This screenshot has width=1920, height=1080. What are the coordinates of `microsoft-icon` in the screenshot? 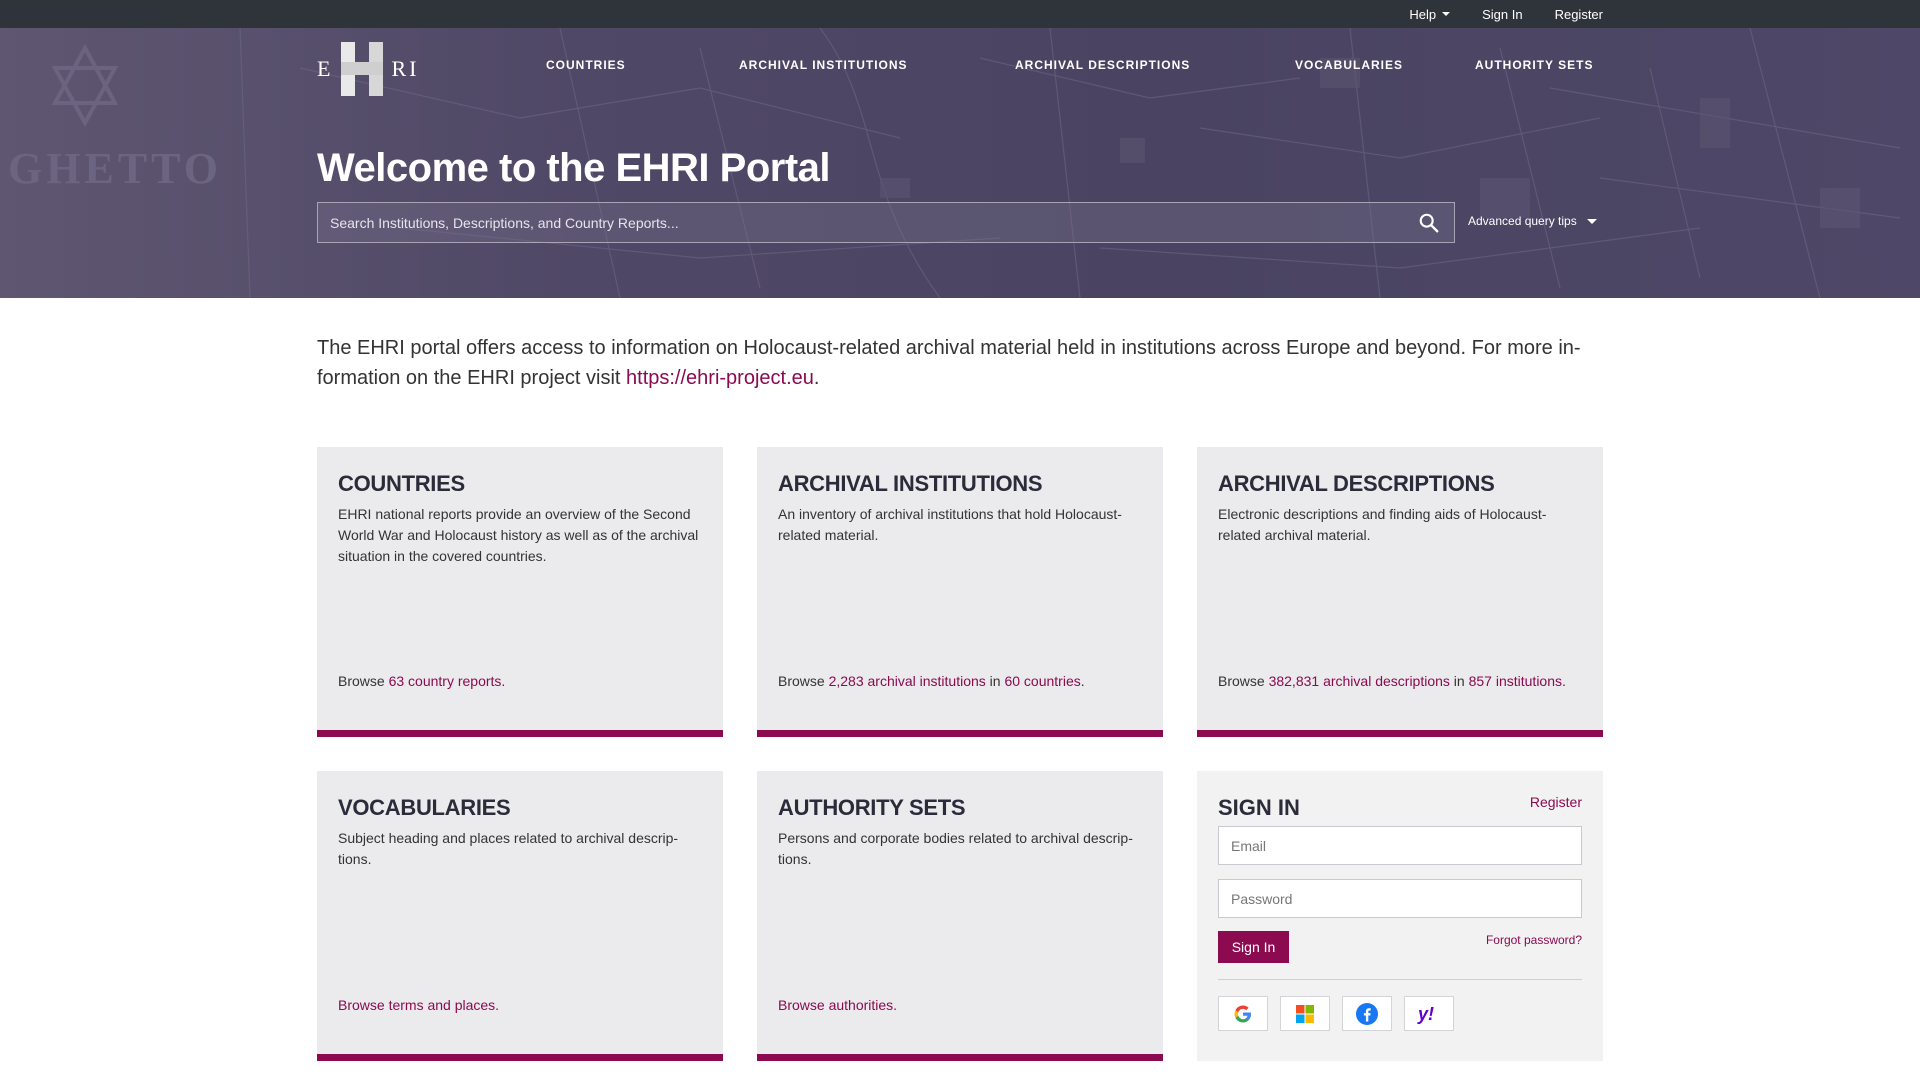 It's located at (1305, 1013).